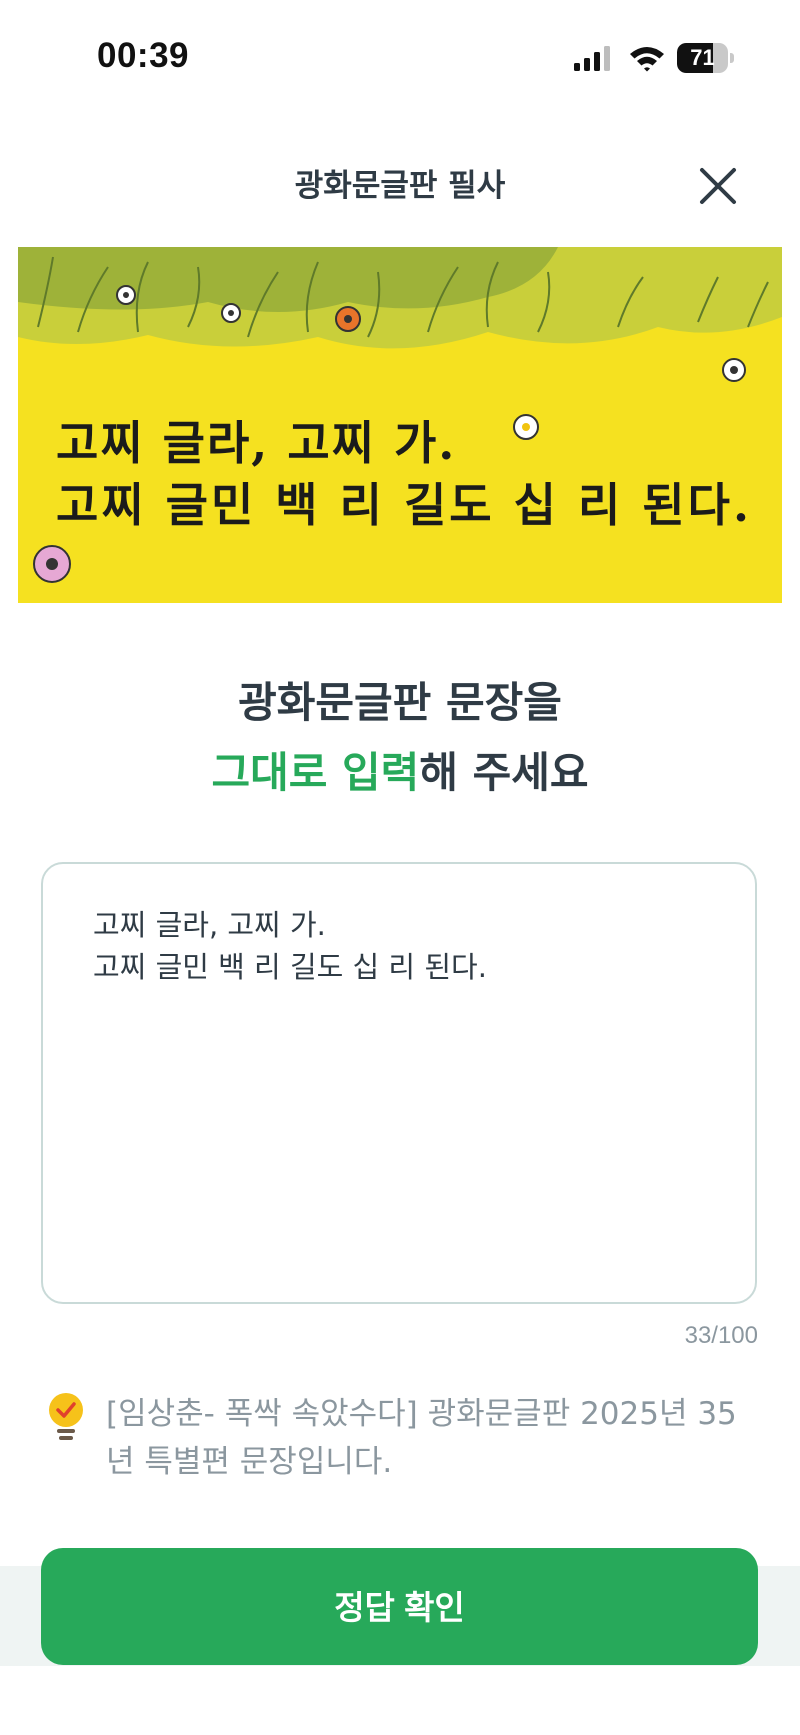 This screenshot has width=800, height=1735. Describe the element at coordinates (504, 772) in the screenshot. I see `instruction-suffix: 해 주세요` at that location.